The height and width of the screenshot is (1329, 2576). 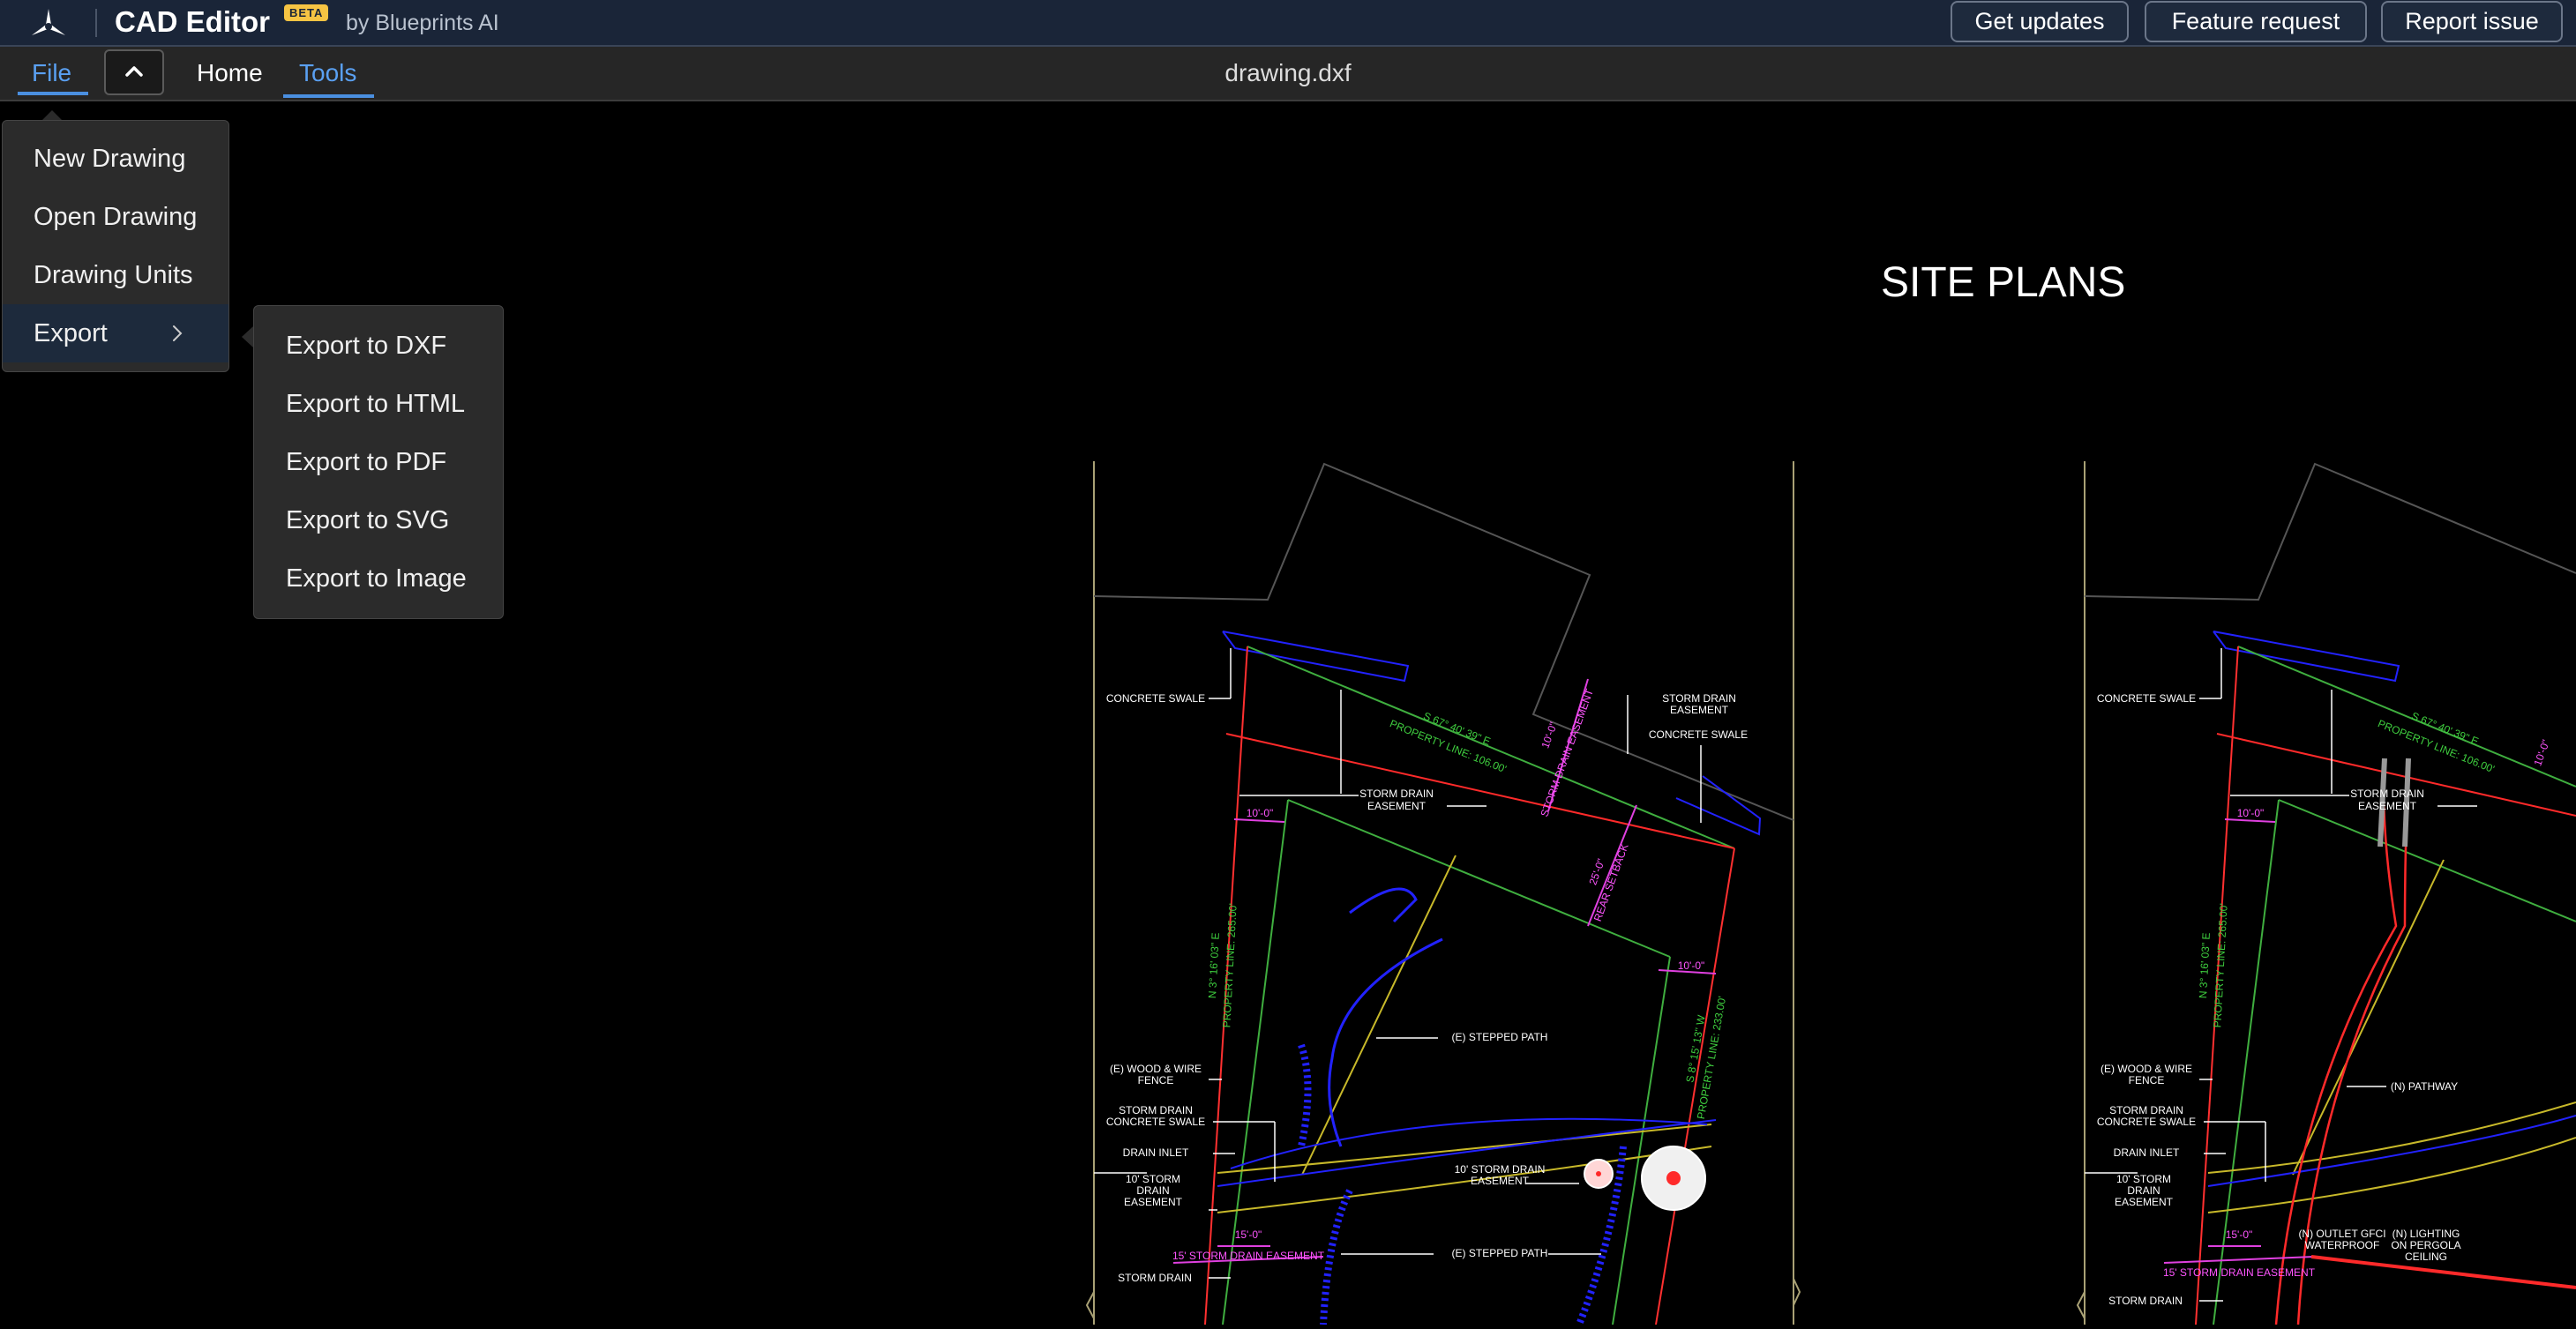 I want to click on get-updates-button: Get updates, so click(x=2040, y=22).